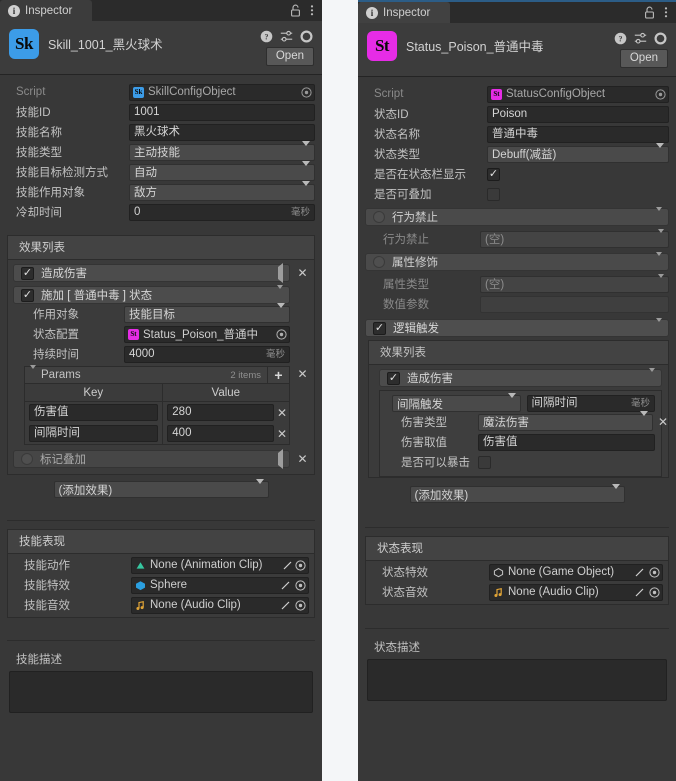  I want to click on target-dropdown: 敌方, so click(222, 191).